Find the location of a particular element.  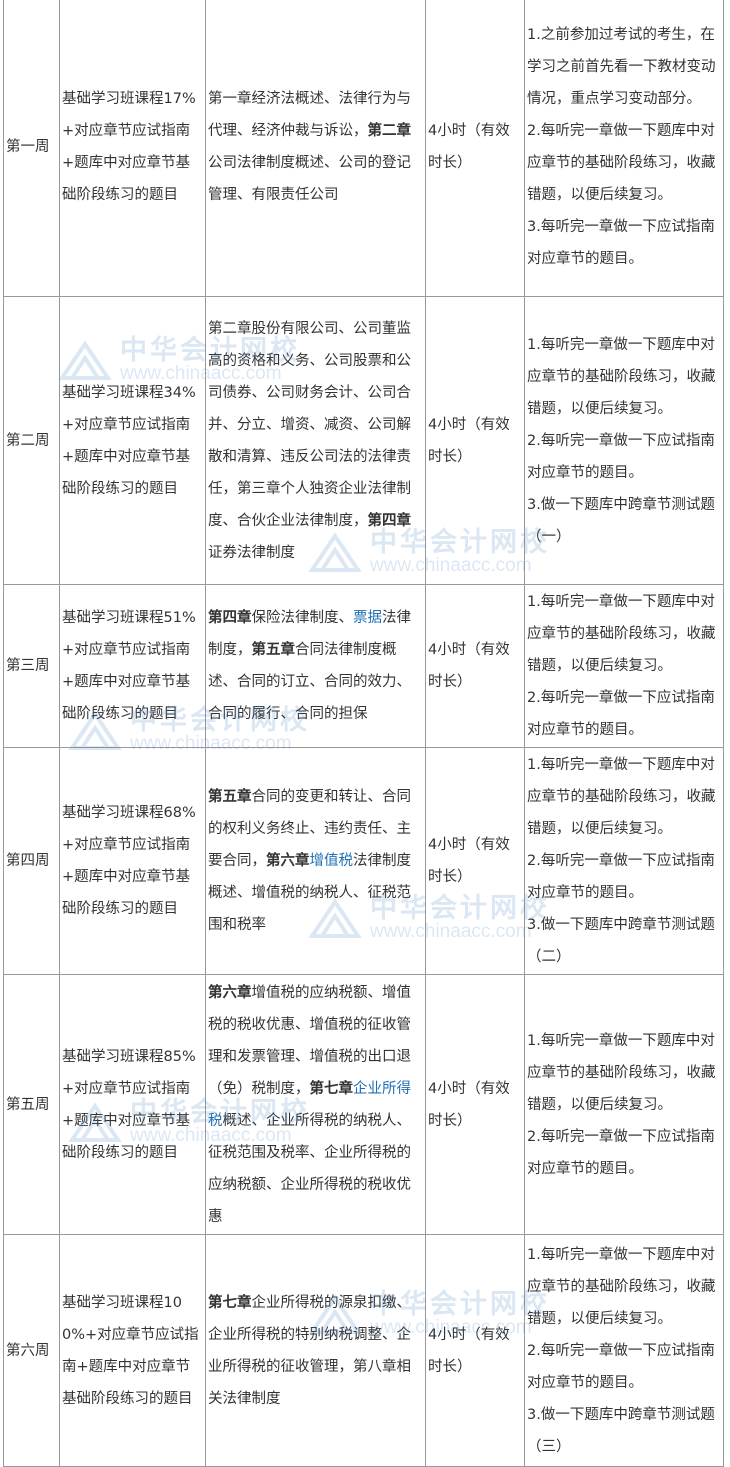

tip-item: 3.做一下题库中跨章节测试题（三） is located at coordinates (621, 1430).